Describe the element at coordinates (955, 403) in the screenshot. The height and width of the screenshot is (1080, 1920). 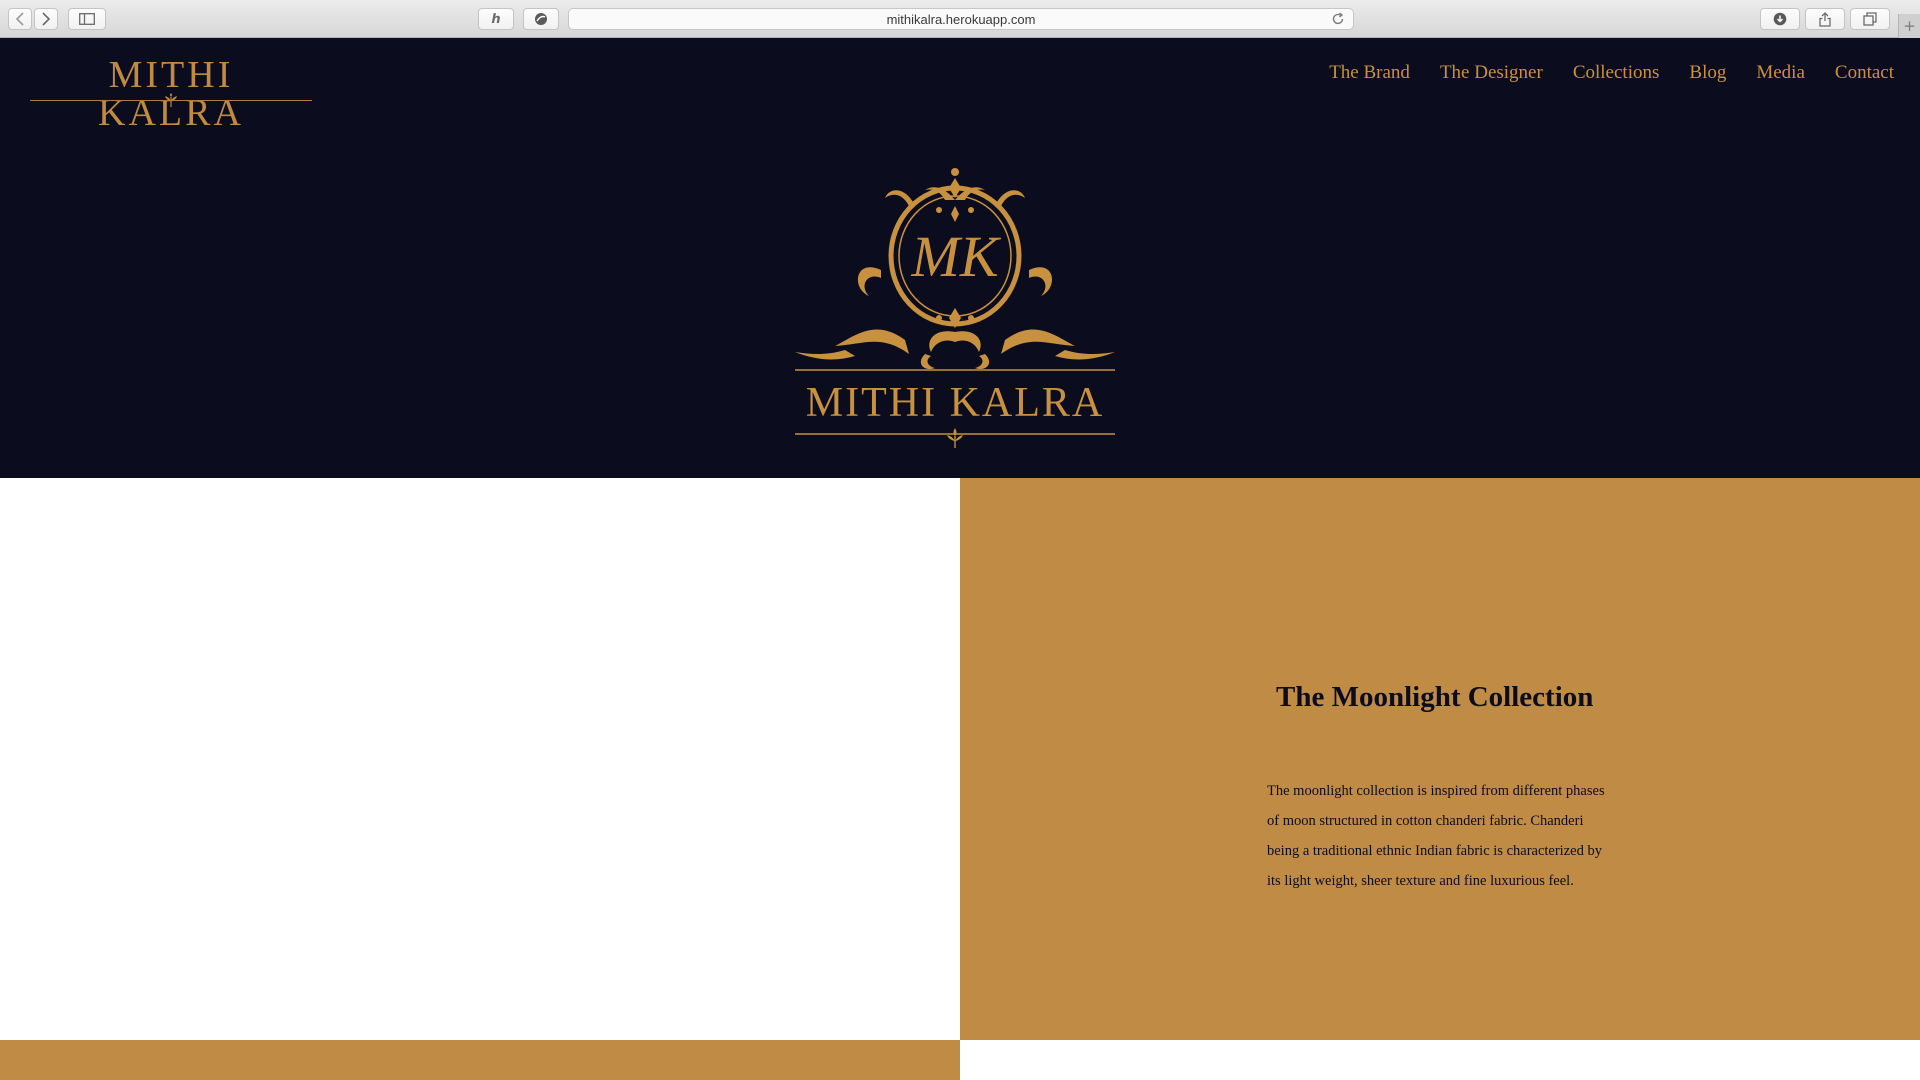
I see `crest-wordmark: MITHI KALRA` at that location.